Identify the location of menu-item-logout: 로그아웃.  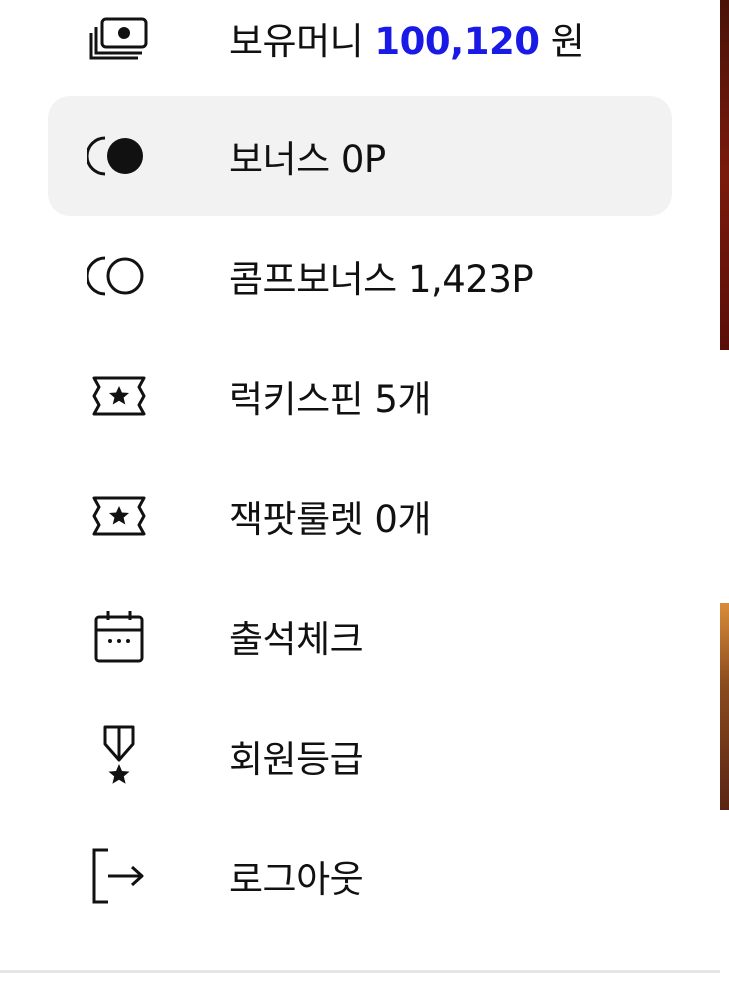
(360, 876).